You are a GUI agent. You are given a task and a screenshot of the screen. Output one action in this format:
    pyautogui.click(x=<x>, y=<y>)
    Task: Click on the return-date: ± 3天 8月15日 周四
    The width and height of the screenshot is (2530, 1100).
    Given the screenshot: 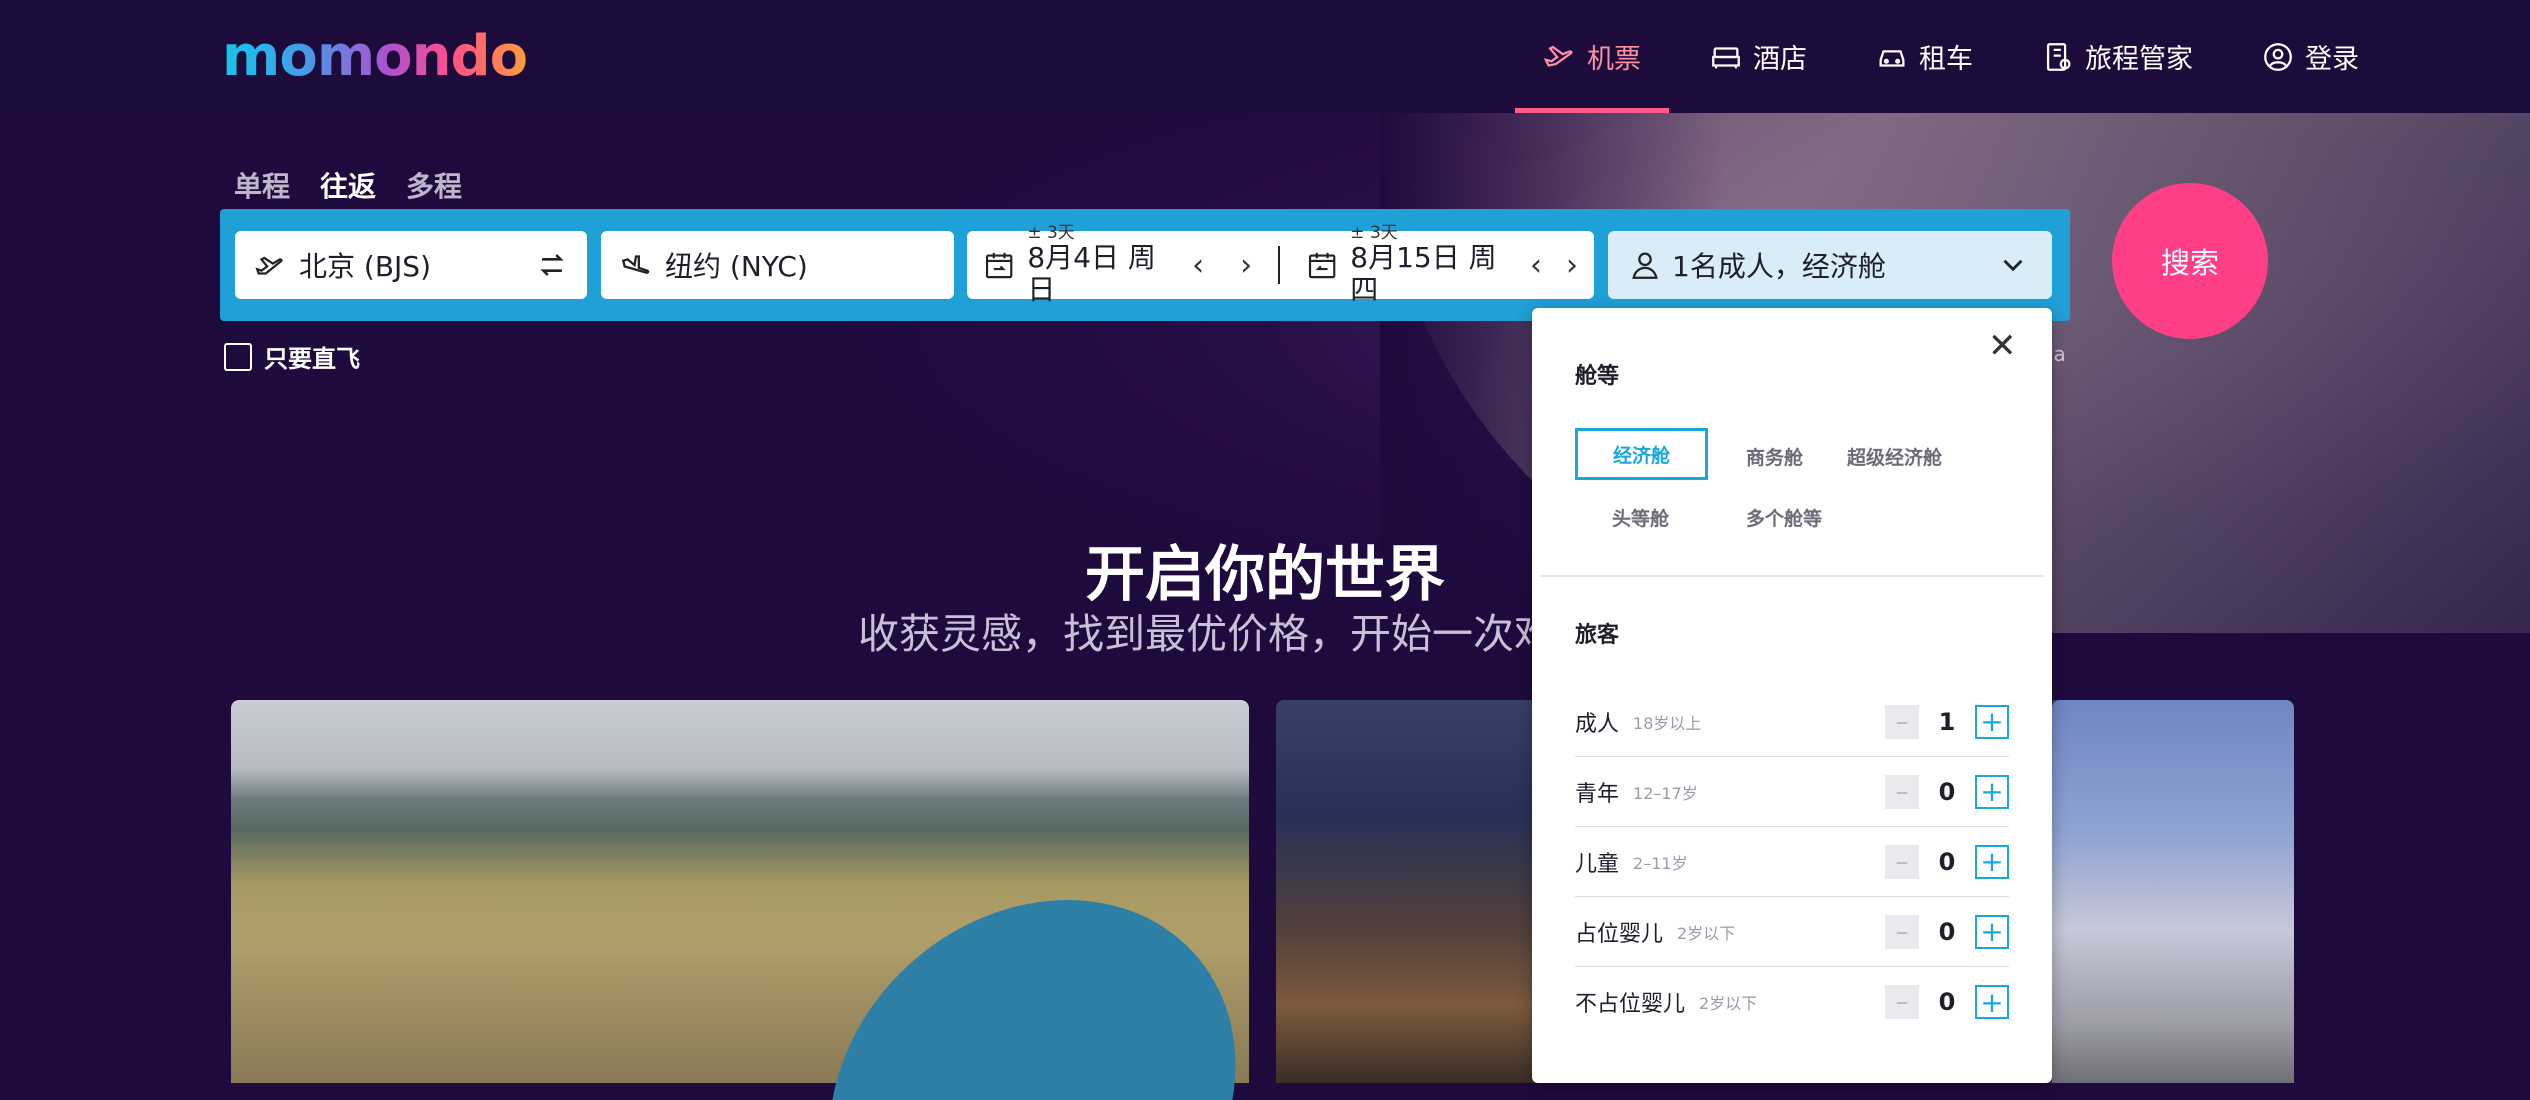 What is the action you would take?
    pyautogui.click(x=1433, y=265)
    